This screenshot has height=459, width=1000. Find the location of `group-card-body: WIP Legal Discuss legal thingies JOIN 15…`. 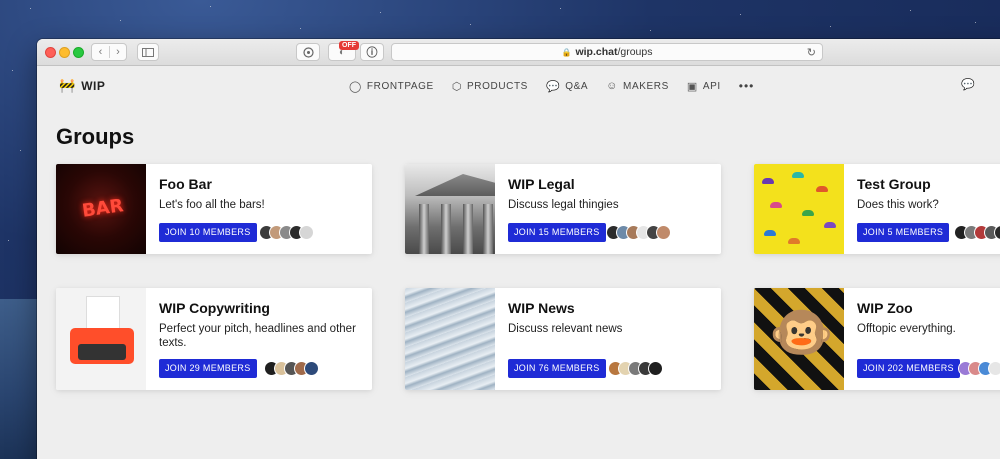

group-card-body: WIP Legal Discuss legal thingies JOIN 15… is located at coordinates (608, 209).